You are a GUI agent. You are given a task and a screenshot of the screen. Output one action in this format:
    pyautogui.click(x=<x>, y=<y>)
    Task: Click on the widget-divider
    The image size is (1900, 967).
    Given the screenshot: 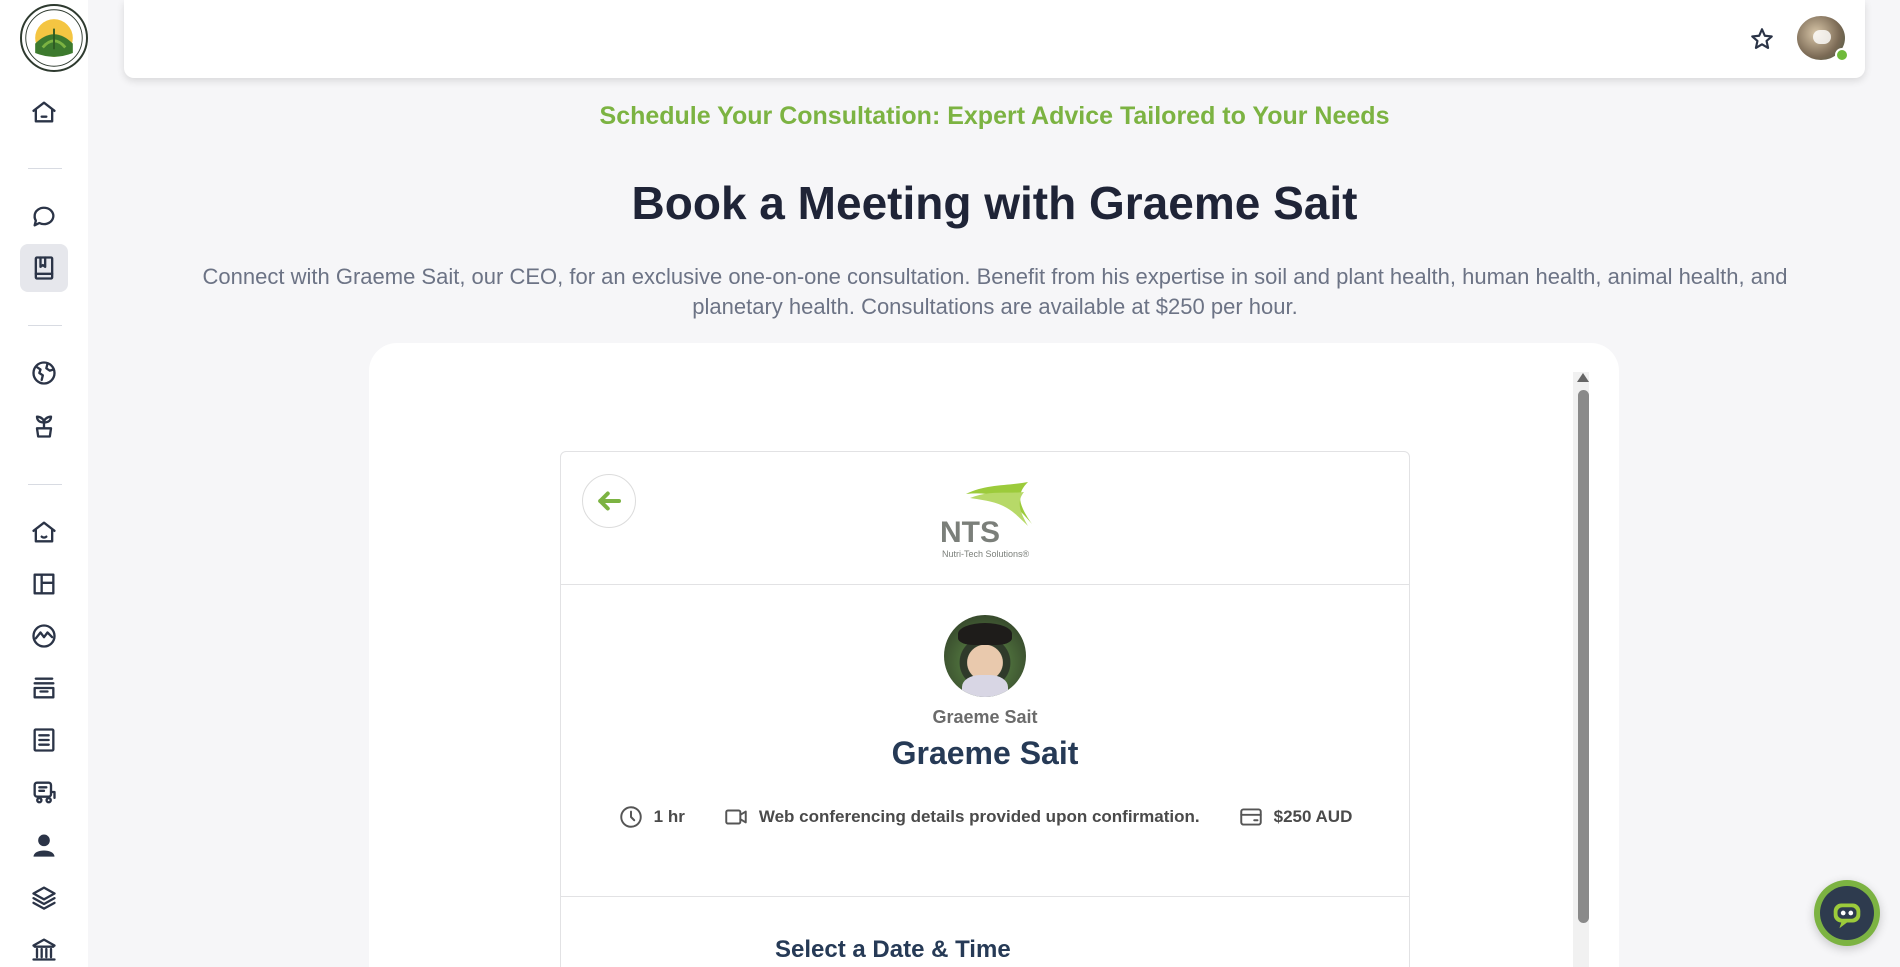 What is the action you would take?
    pyautogui.click(x=985, y=896)
    